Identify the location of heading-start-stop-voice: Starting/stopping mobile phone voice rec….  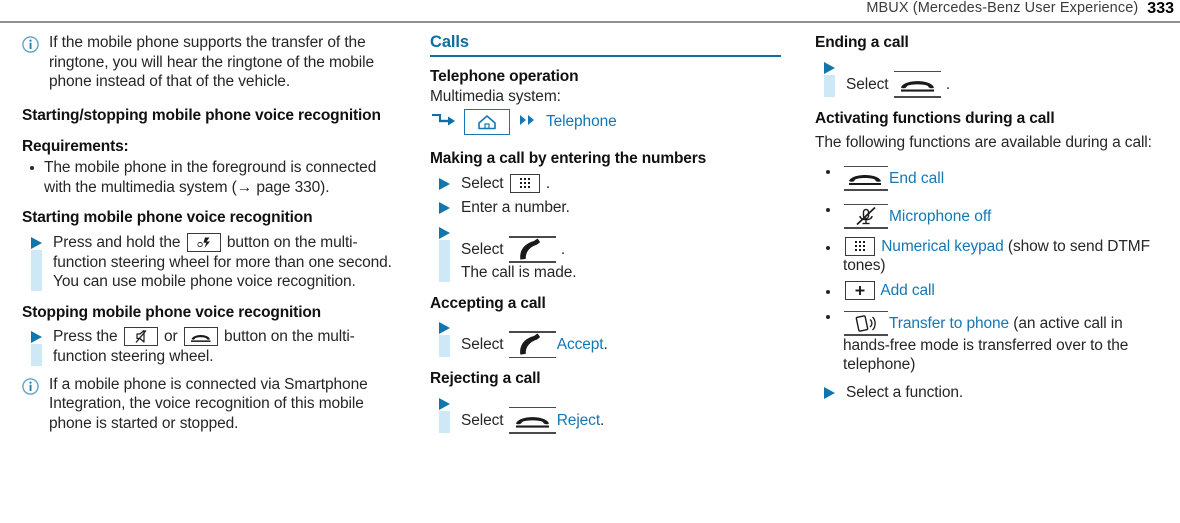
(201, 116).